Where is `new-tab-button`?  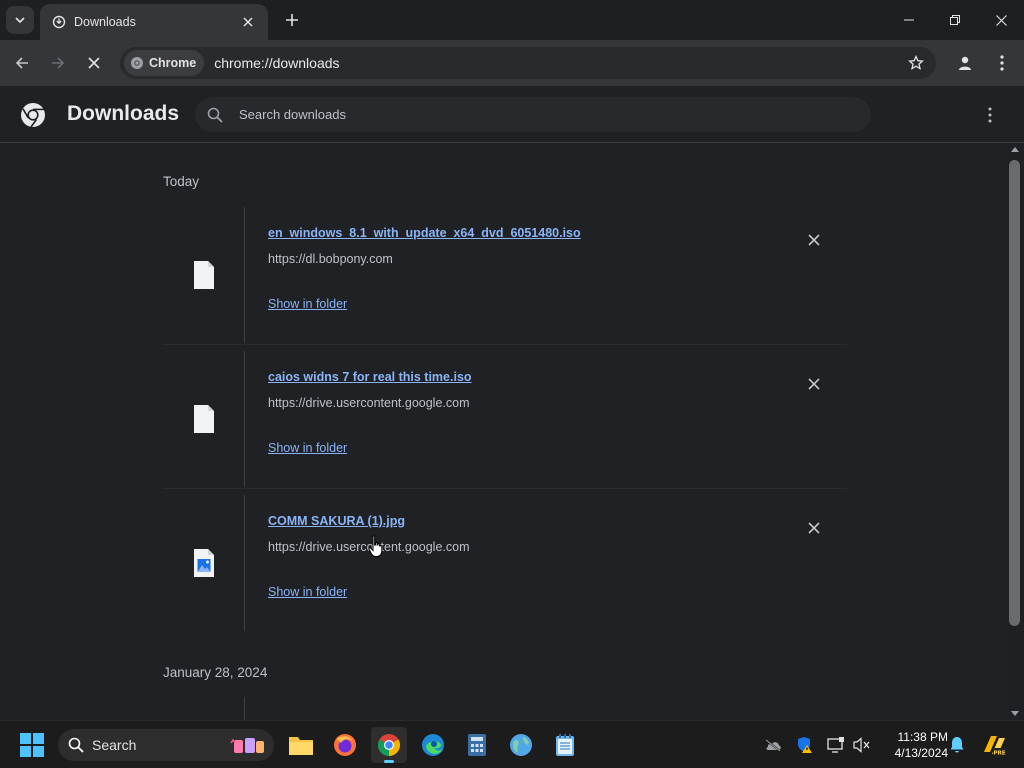 new-tab-button is located at coordinates (292, 20).